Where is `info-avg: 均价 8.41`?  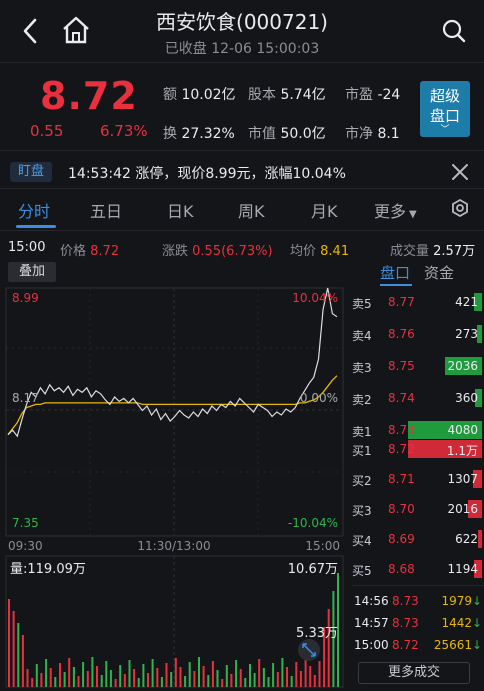 info-avg: 均价 8.41 is located at coordinates (320, 251).